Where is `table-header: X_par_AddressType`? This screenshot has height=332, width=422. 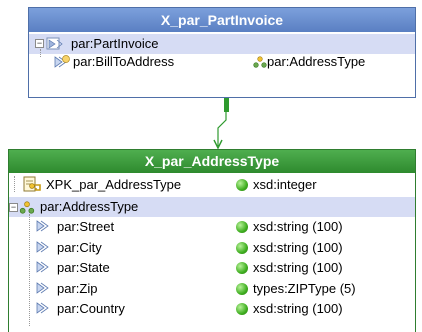
table-header: X_par_AddressType is located at coordinates (212, 161).